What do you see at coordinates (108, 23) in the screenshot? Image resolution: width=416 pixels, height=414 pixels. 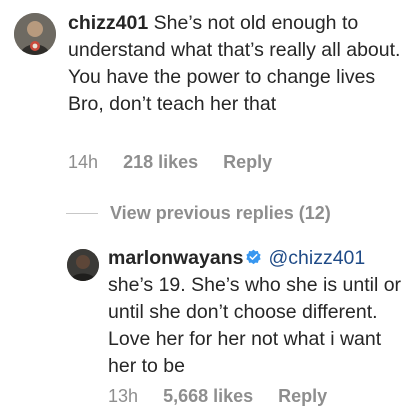 I see `comment-username: chizz401` at bounding box center [108, 23].